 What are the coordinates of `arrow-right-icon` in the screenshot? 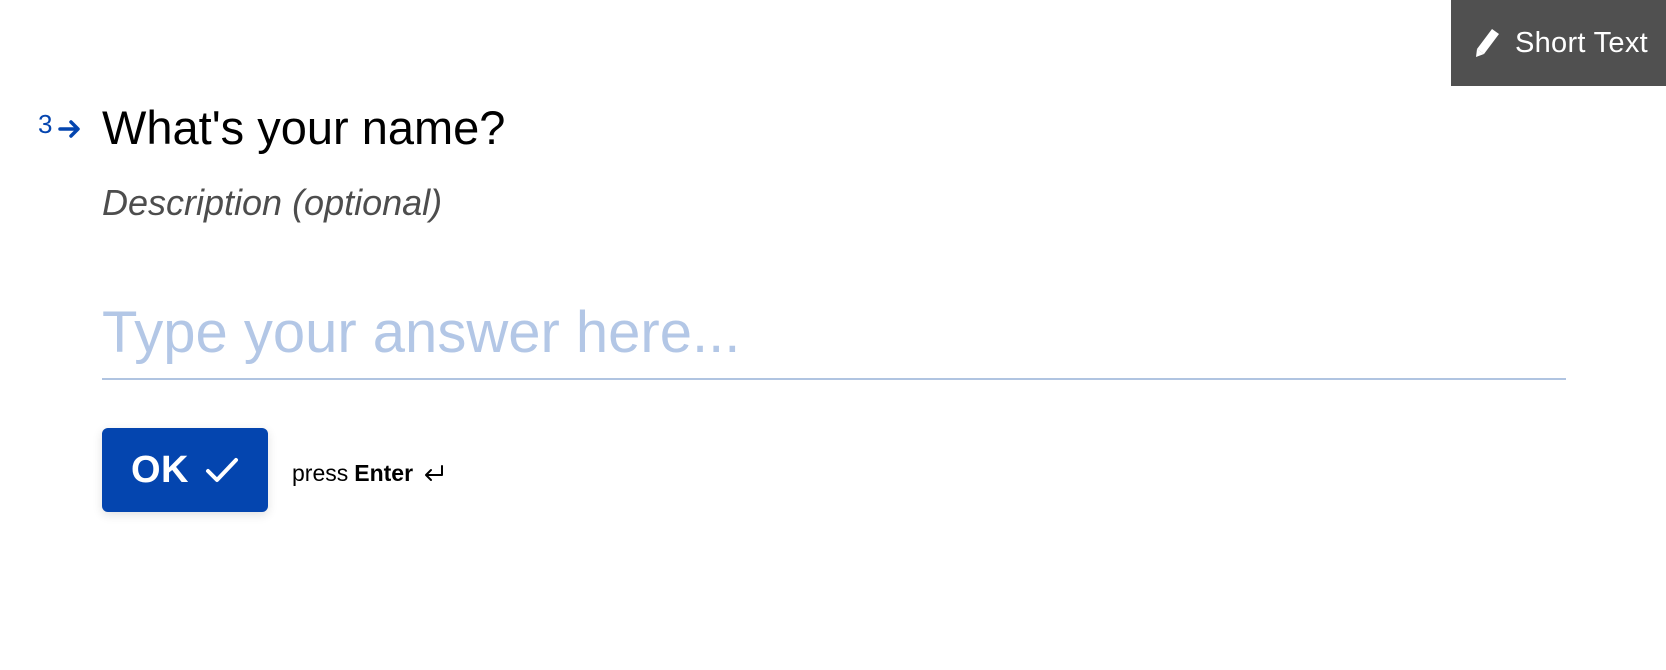 It's located at (70, 126).